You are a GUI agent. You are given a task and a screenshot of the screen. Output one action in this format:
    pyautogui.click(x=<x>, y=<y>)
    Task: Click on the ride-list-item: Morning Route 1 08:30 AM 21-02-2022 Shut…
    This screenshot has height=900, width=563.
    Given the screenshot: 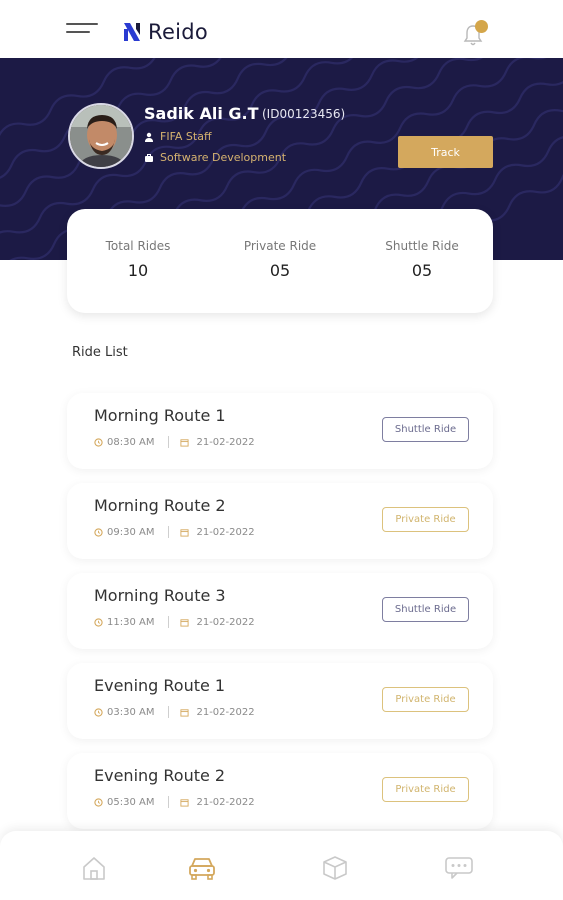 What is the action you would take?
    pyautogui.click(x=280, y=431)
    